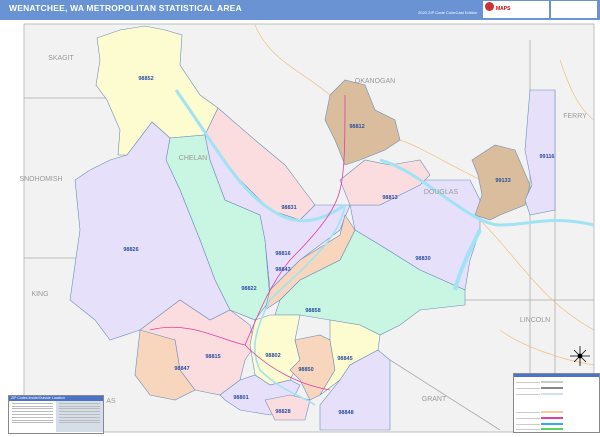 This screenshot has height=437, width=600. I want to click on zip-label: 98812, so click(356, 127).